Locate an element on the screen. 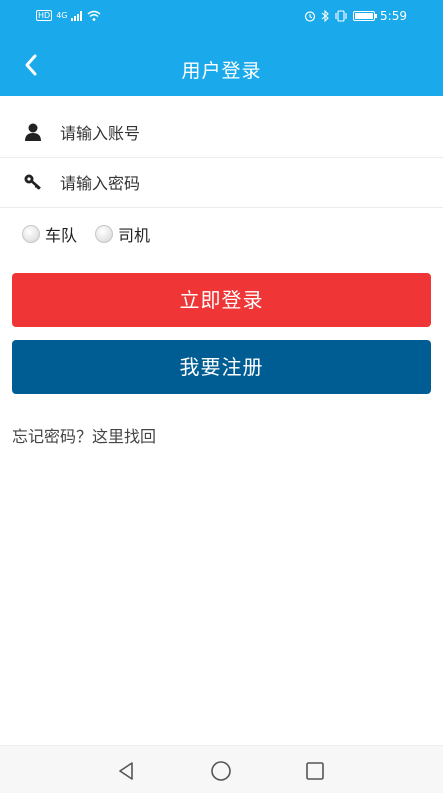  password-row is located at coordinates (221, 183).